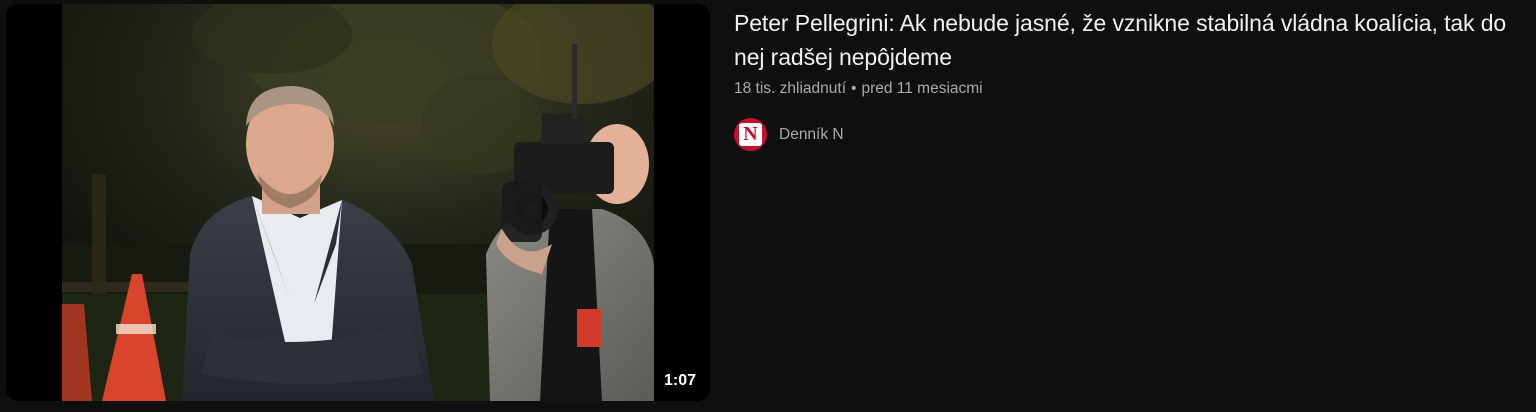  Describe the element at coordinates (1129, 89) in the screenshot. I see `video-stats: 18 tis. zhliadnutí • pred 11 mesiacmi` at that location.